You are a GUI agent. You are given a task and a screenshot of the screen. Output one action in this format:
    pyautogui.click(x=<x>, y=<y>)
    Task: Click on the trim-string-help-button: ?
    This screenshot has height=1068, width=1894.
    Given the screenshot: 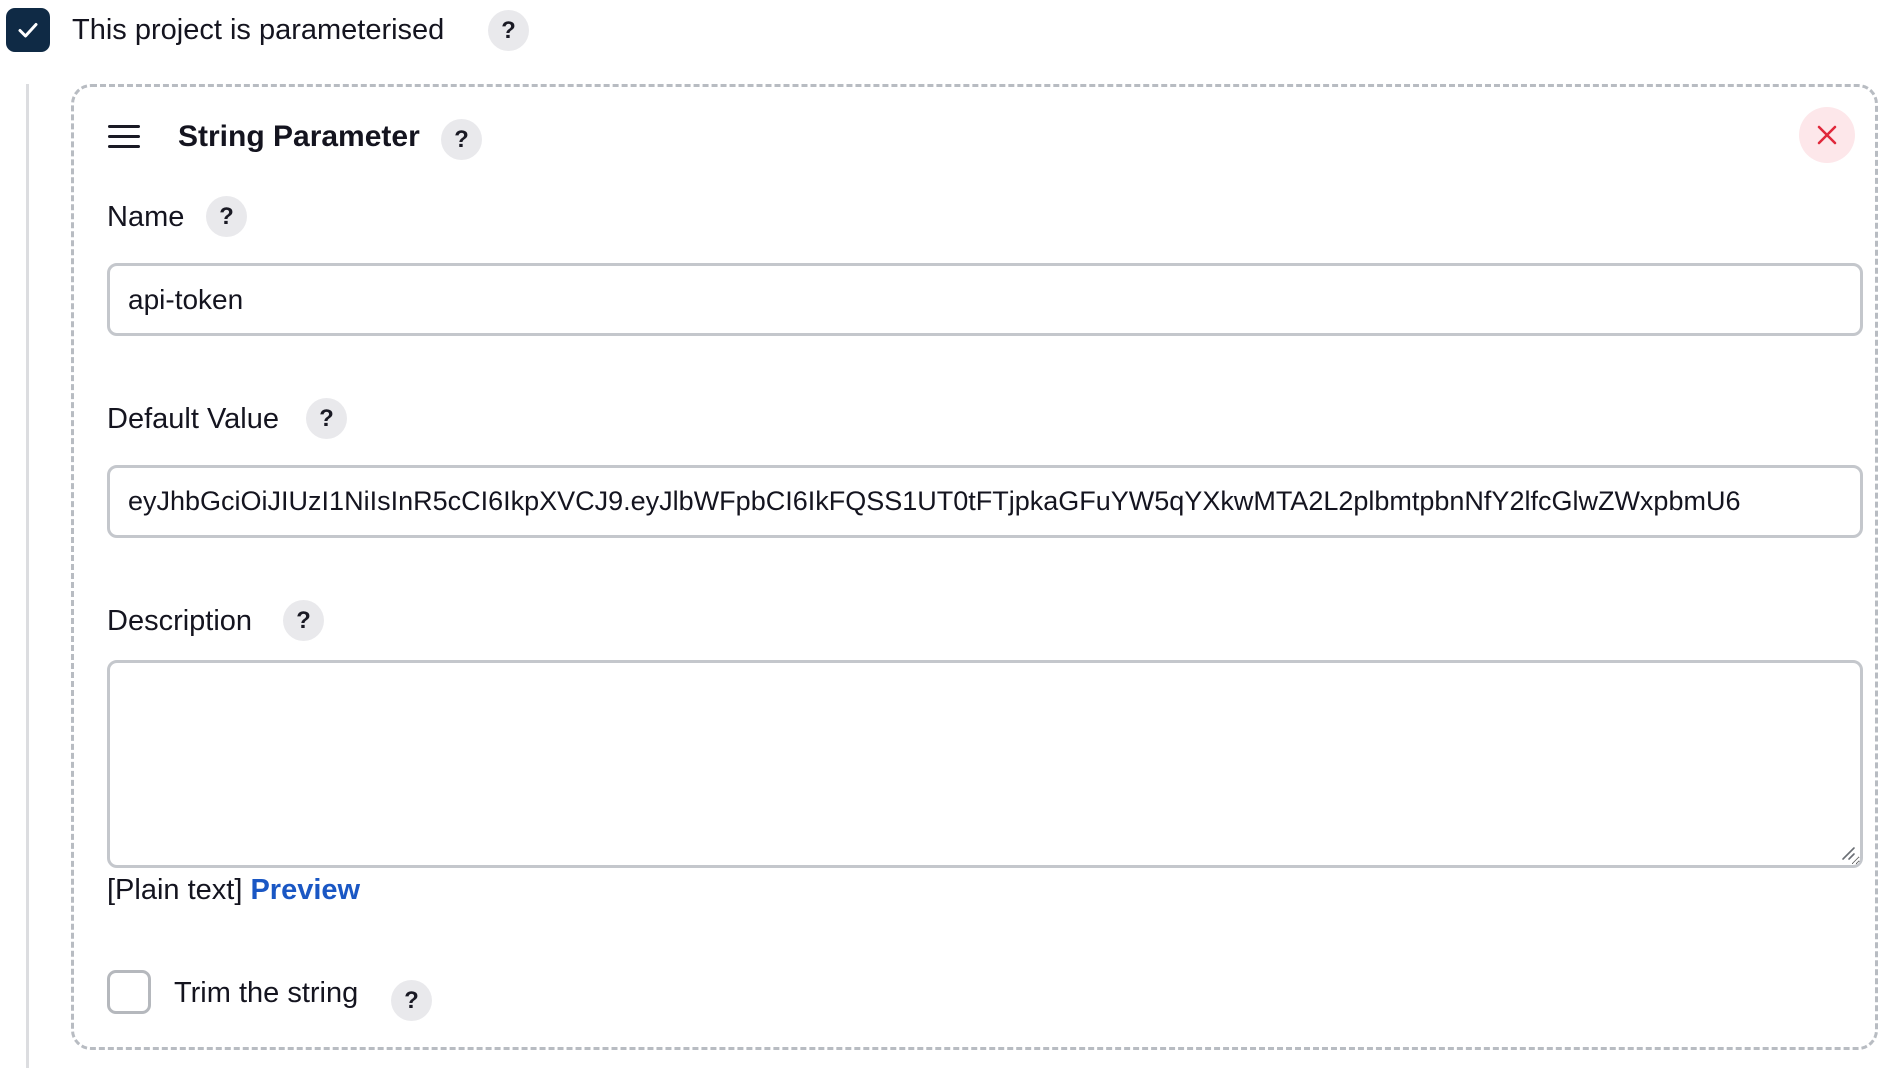 What is the action you would take?
    pyautogui.click(x=411, y=1000)
    